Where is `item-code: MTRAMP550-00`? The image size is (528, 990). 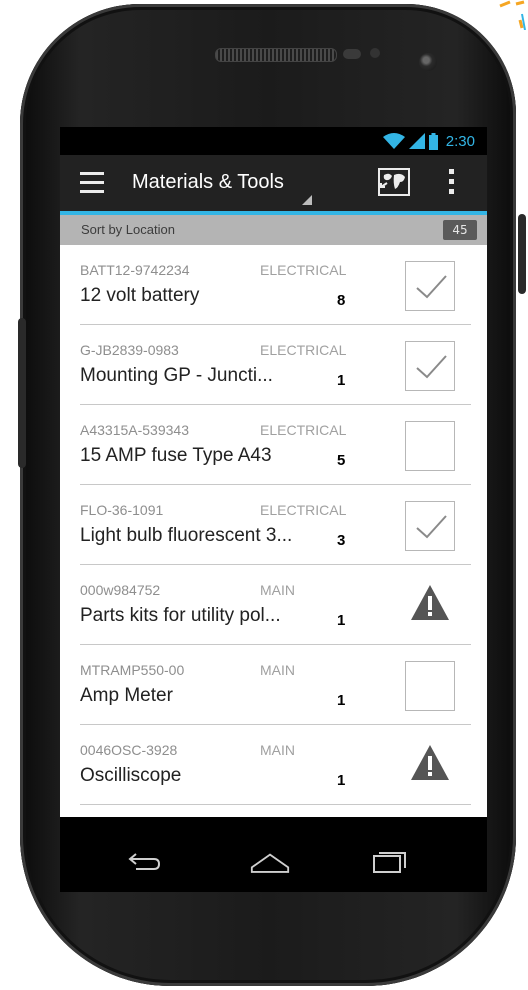 item-code: MTRAMP550-00 is located at coordinates (132, 670).